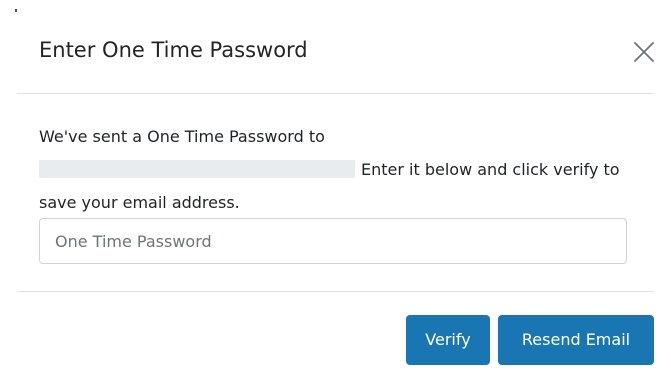  I want to click on redacted-email: xxxxxxxxxxxxxxxxxxxxxxxxxxxxx, so click(197, 169).